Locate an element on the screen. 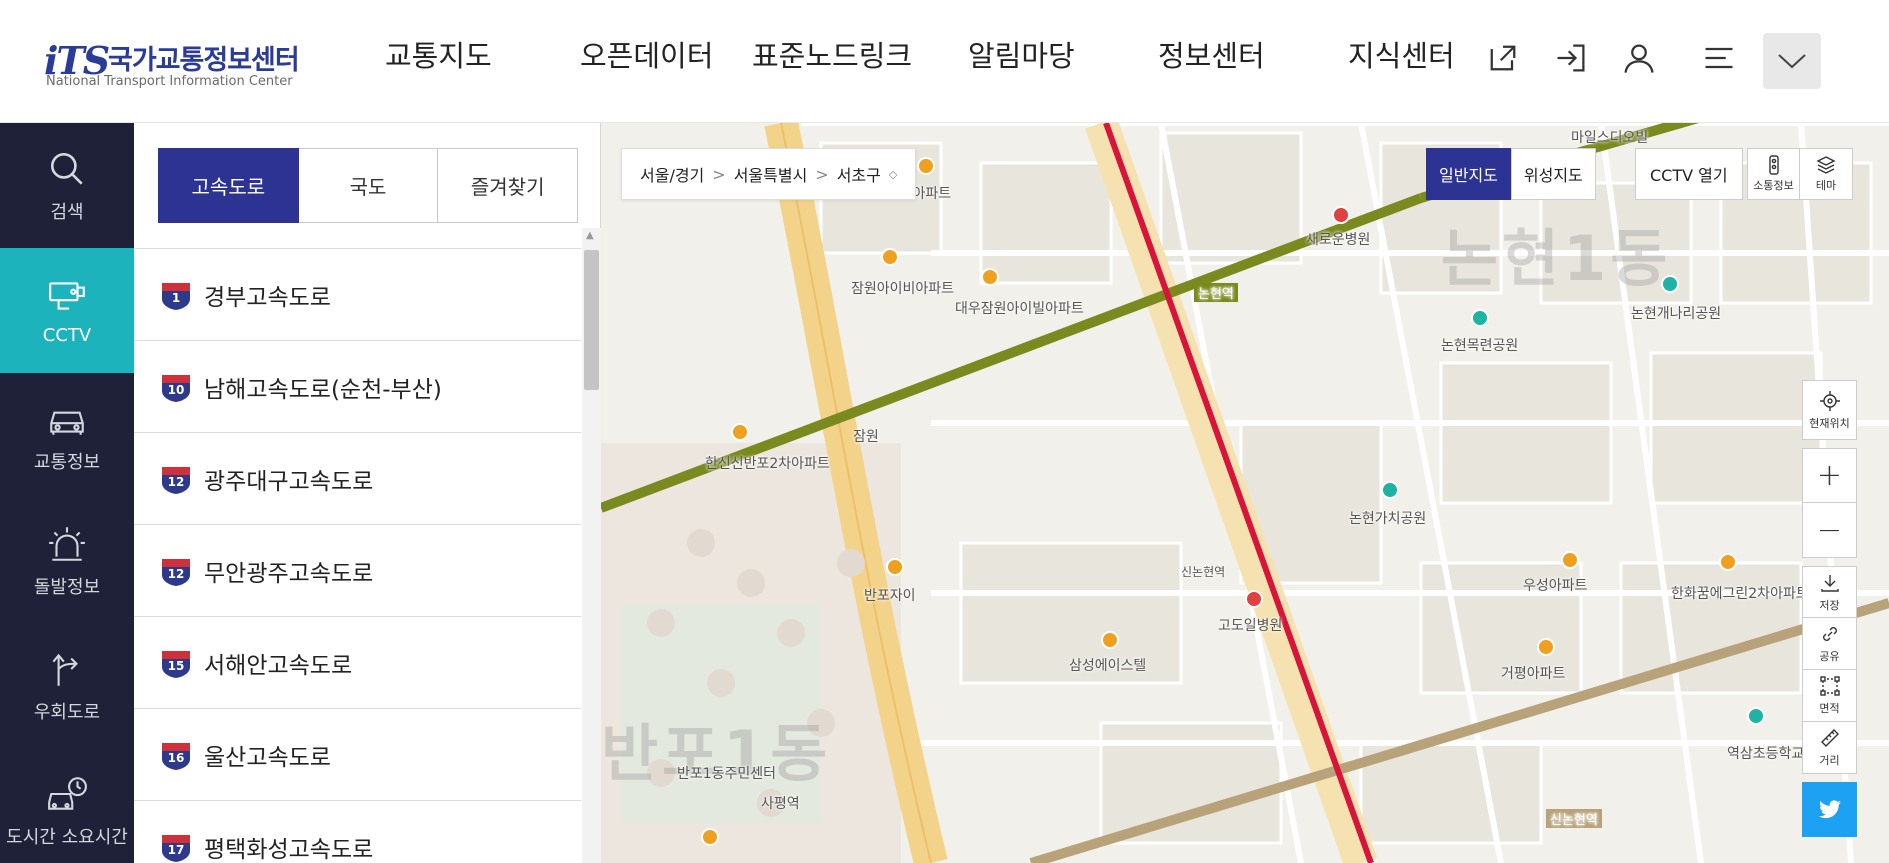  map-type-satellite-button: 위성지도 is located at coordinates (1553, 174).